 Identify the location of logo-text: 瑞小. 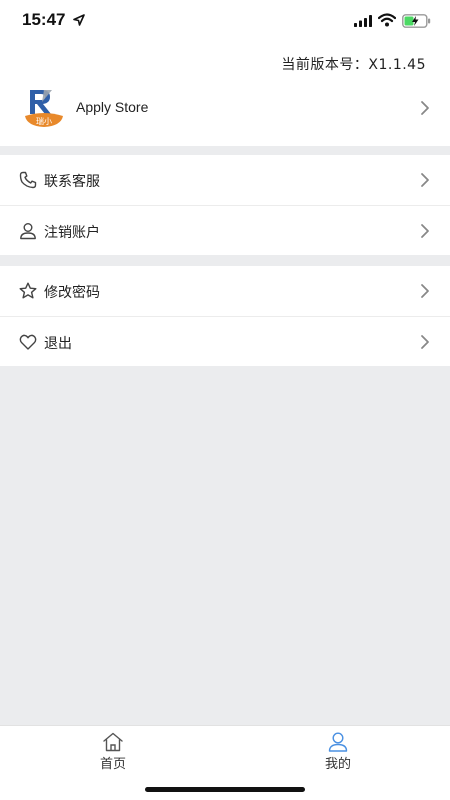
(44, 121).